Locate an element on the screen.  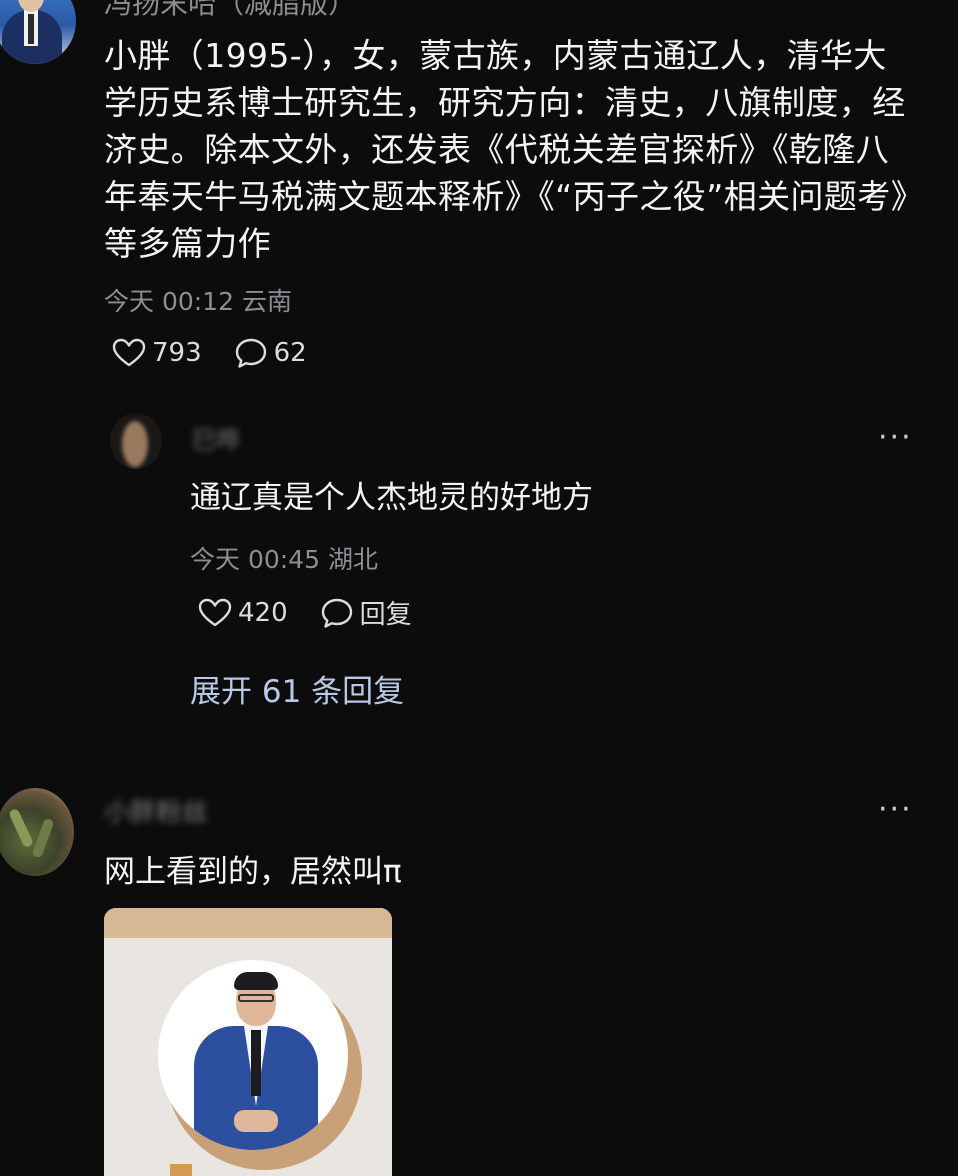
reply-username: 巳哗 is located at coordinates (216, 437).